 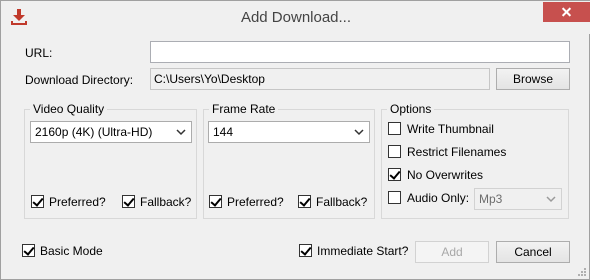 What do you see at coordinates (452, 252) in the screenshot?
I see `add-button: Add` at bounding box center [452, 252].